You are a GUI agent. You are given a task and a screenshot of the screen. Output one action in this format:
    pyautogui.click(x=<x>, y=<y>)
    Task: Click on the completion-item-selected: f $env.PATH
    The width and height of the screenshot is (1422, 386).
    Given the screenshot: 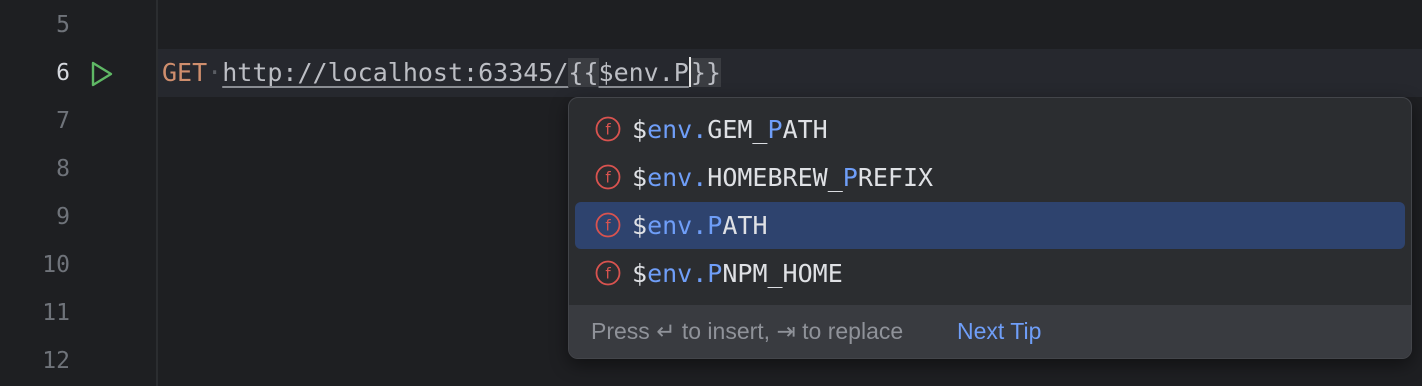 What is the action you would take?
    pyautogui.click(x=990, y=225)
    